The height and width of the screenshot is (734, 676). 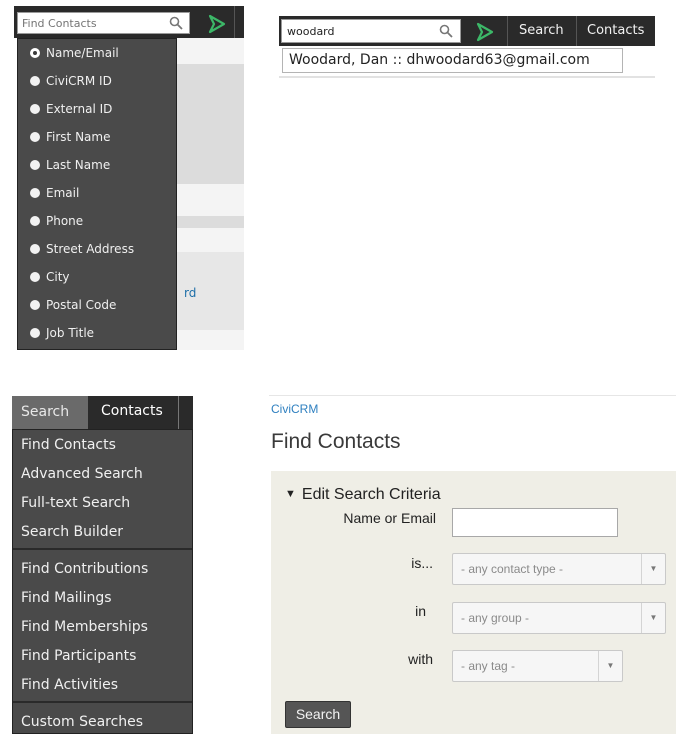 What do you see at coordinates (70, 333) in the screenshot?
I see `search-option-label: Job Title` at bounding box center [70, 333].